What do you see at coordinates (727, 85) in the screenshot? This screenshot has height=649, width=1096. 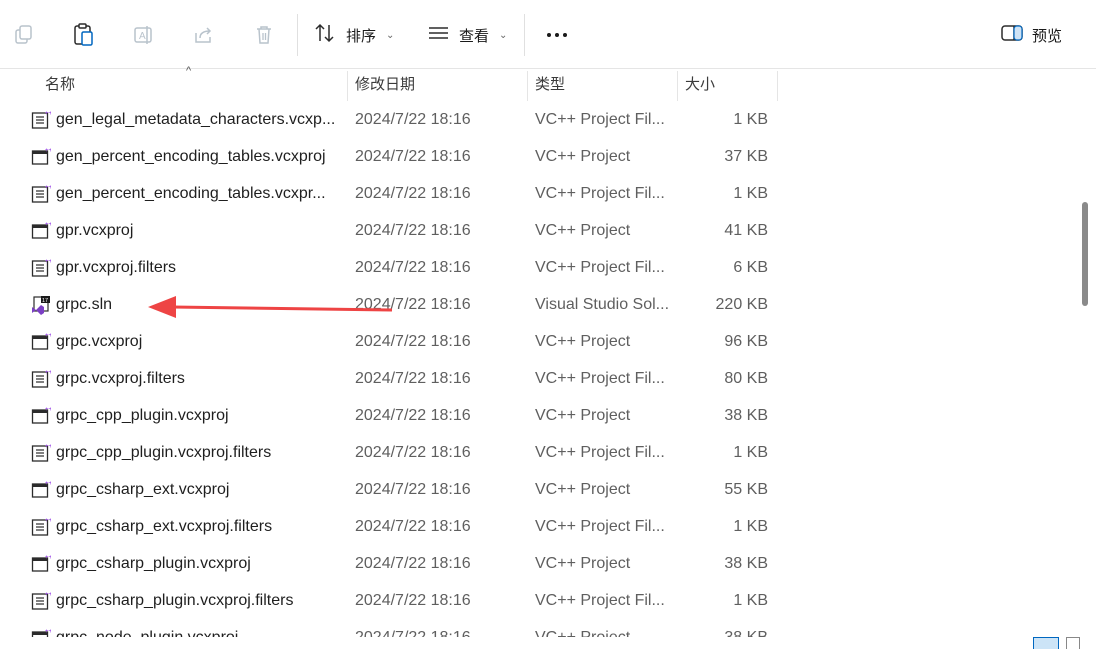 I see `column-header-size: 大小` at bounding box center [727, 85].